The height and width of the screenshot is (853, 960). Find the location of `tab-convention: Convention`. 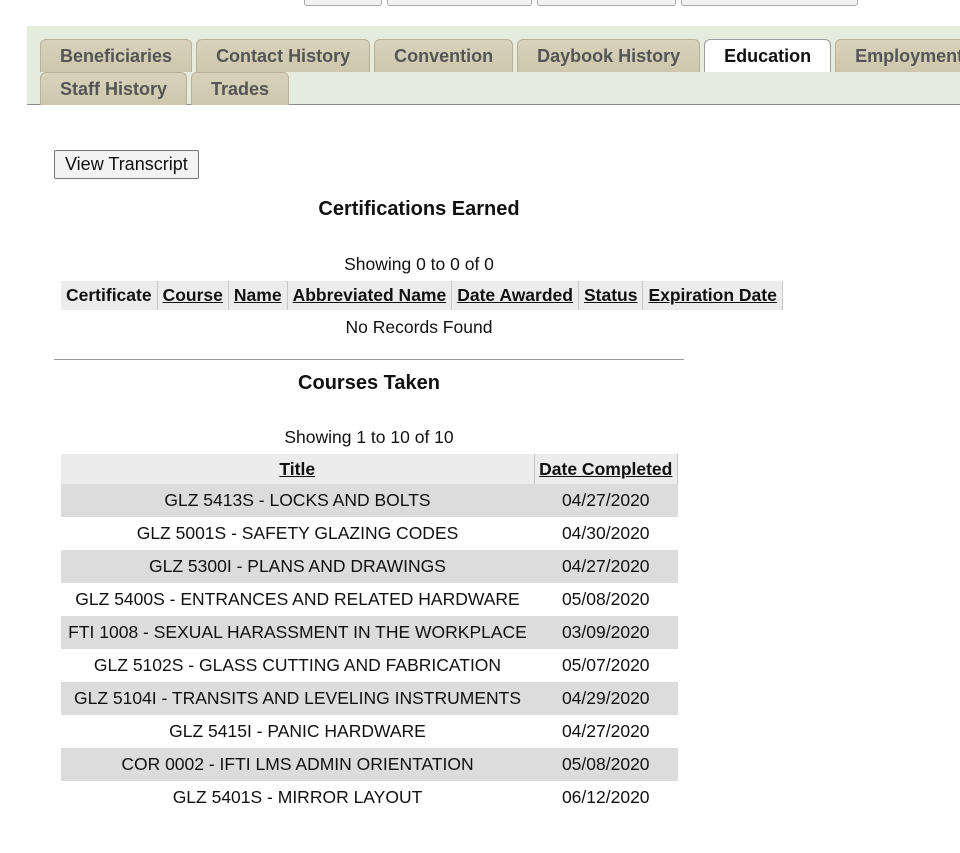

tab-convention: Convention is located at coordinates (444, 55).